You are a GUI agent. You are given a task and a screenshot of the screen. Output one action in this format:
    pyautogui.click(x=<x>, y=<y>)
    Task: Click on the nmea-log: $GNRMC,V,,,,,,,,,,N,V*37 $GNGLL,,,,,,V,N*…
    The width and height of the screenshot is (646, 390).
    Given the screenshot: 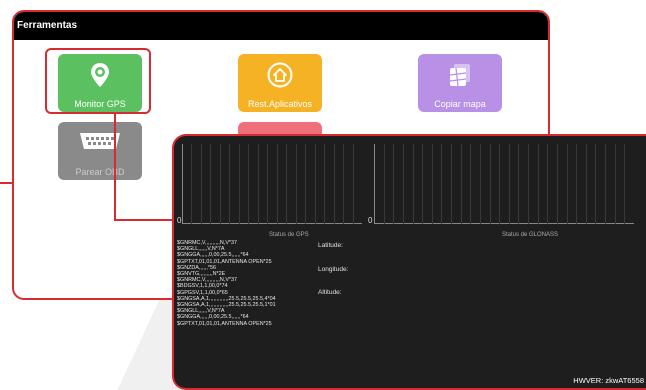 What is the action you would take?
    pyautogui.click(x=247, y=283)
    